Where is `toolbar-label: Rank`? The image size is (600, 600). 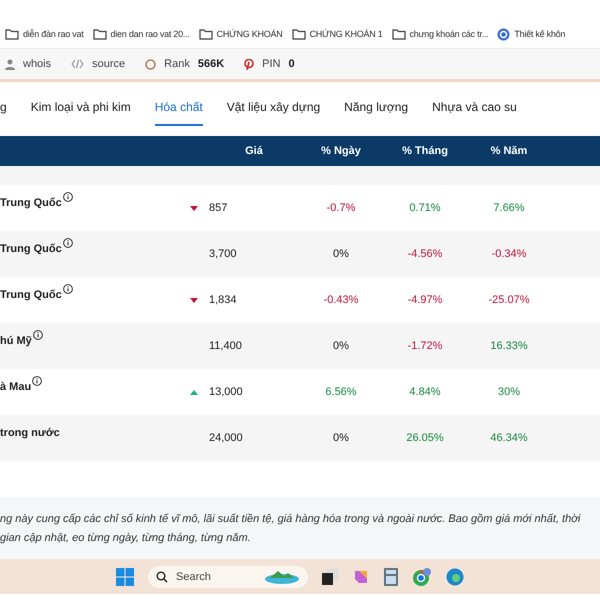
toolbar-label: Rank is located at coordinates (177, 64).